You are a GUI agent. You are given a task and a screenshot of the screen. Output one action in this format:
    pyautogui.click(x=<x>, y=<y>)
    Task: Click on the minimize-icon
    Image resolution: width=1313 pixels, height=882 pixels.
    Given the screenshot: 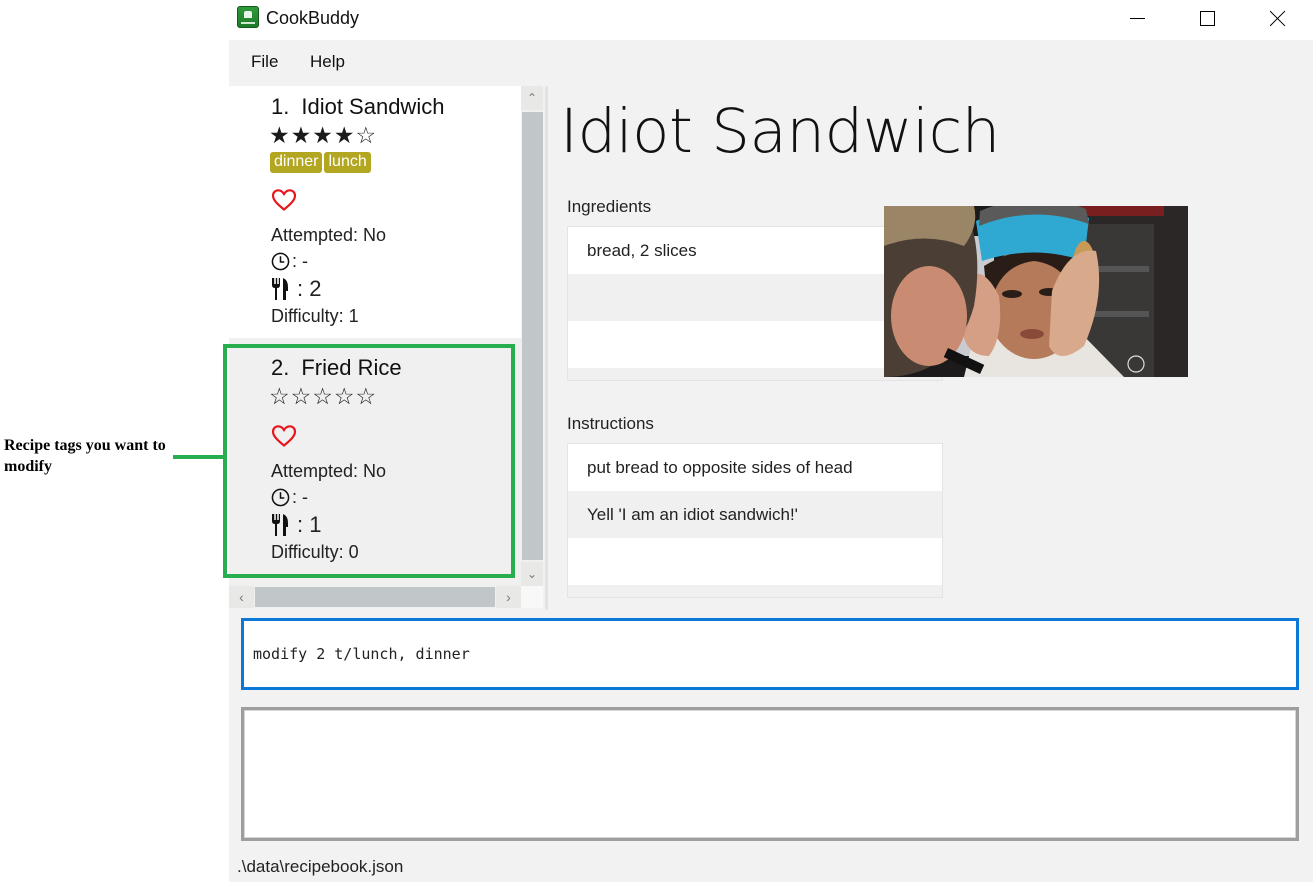 What is the action you would take?
    pyautogui.click(x=1137, y=18)
    